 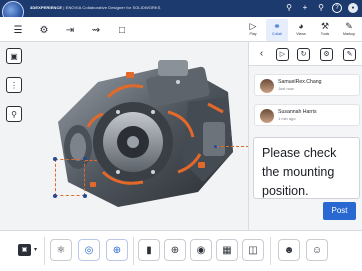 I want to click on left-tool-column: ▣ ⋮ ⚲, so click(x=14, y=85).